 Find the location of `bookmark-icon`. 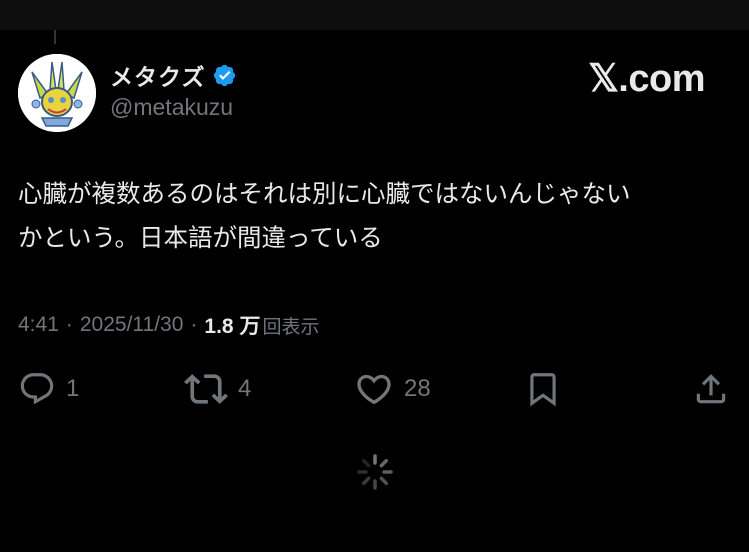

bookmark-icon is located at coordinates (543, 389).